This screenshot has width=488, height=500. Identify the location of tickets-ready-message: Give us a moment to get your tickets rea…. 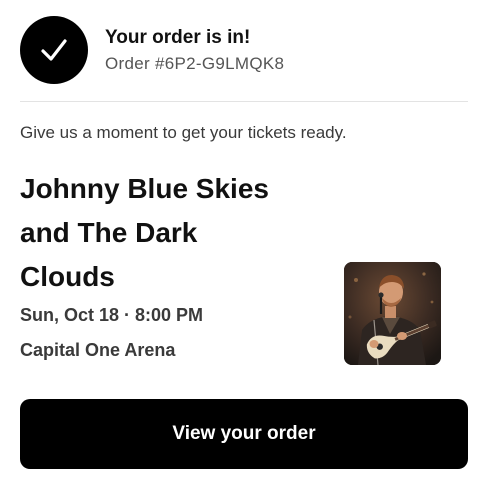
(183, 132).